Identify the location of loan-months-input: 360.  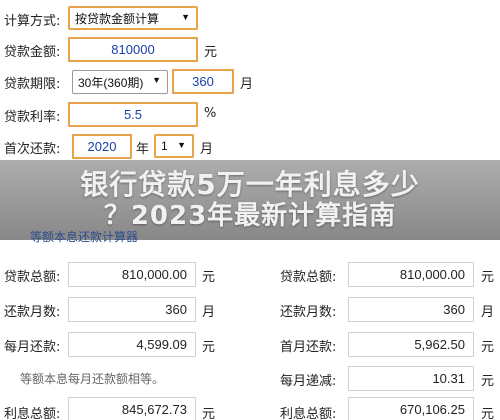
(203, 81).